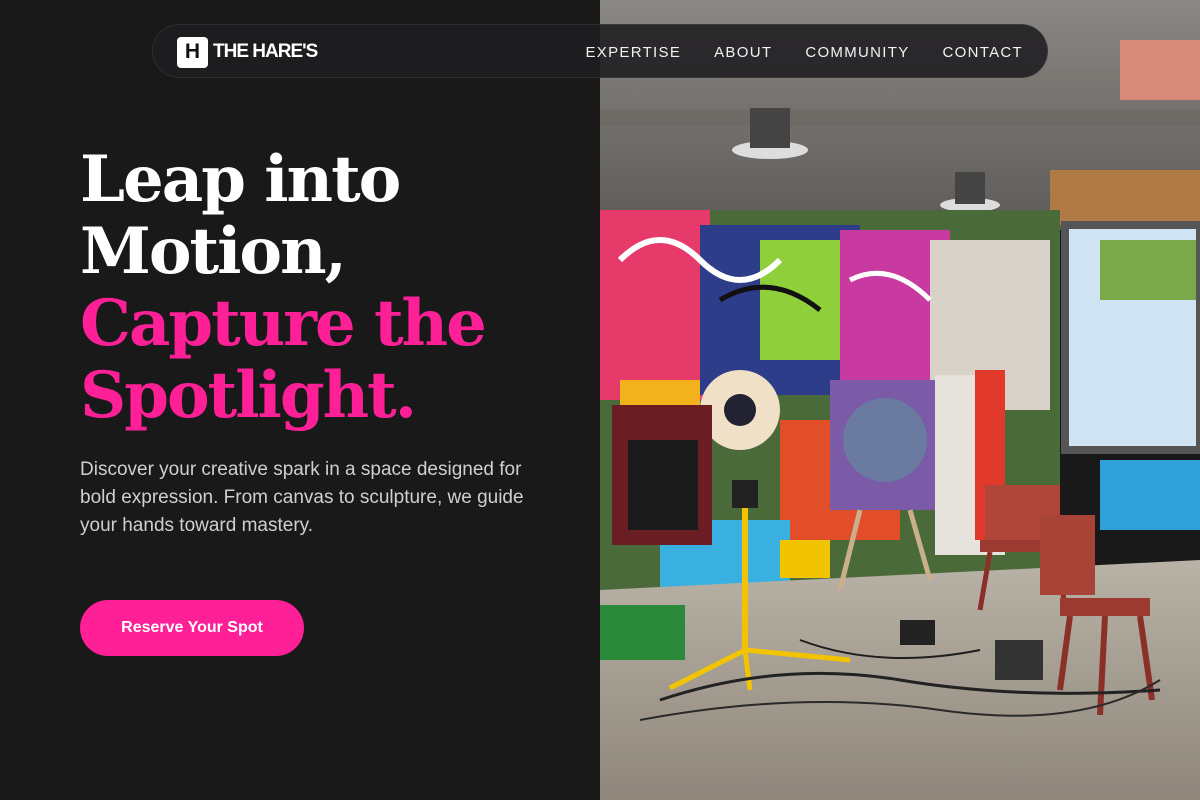 This screenshot has height=800, width=1200. What do you see at coordinates (788, 52) in the screenshot?
I see `nav-links: EXPERTISE ABOUT COMMUNITY CONTACT` at bounding box center [788, 52].